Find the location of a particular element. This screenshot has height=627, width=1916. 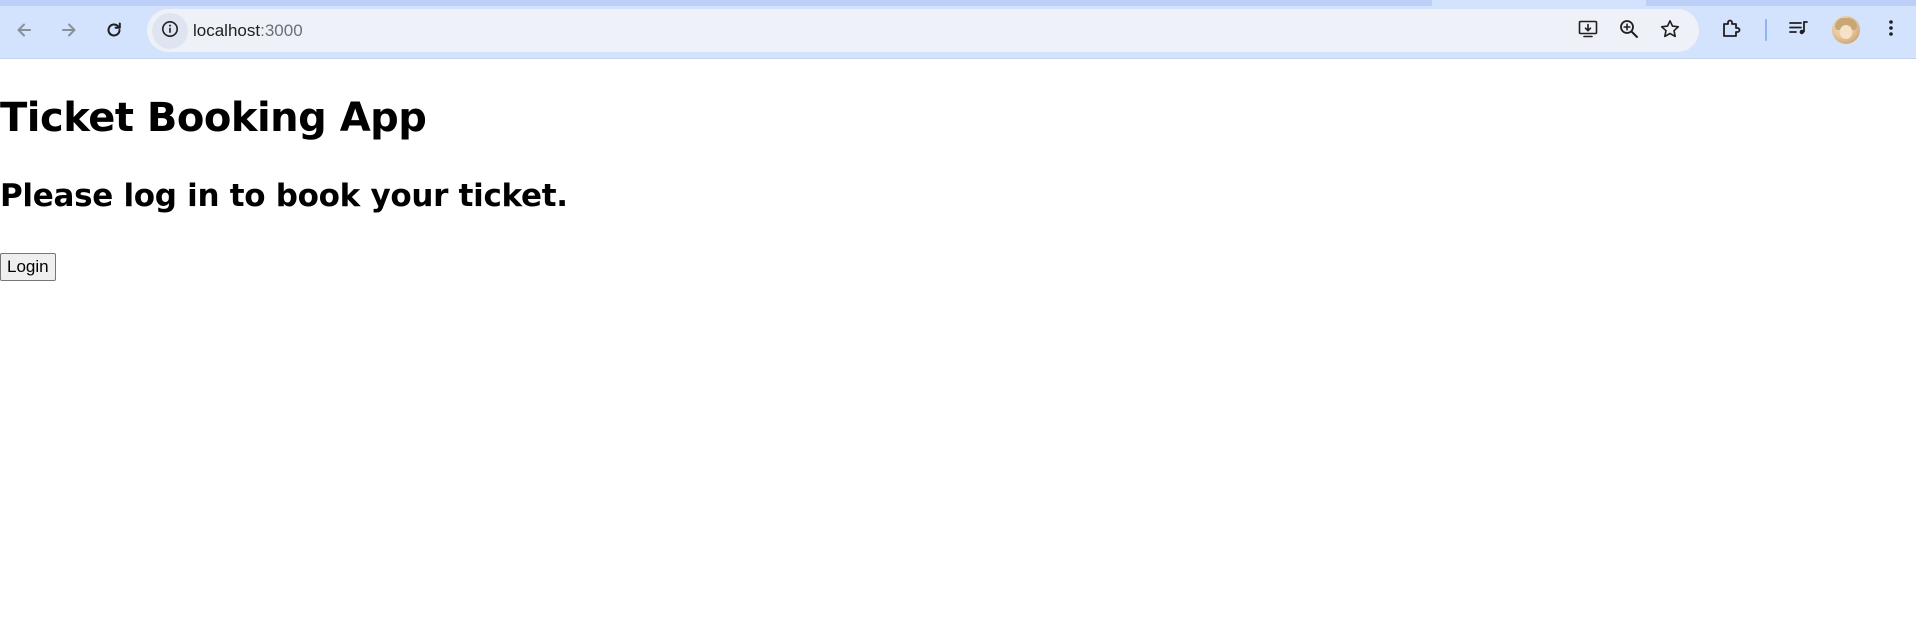

url-port: :3000 is located at coordinates (281, 30).